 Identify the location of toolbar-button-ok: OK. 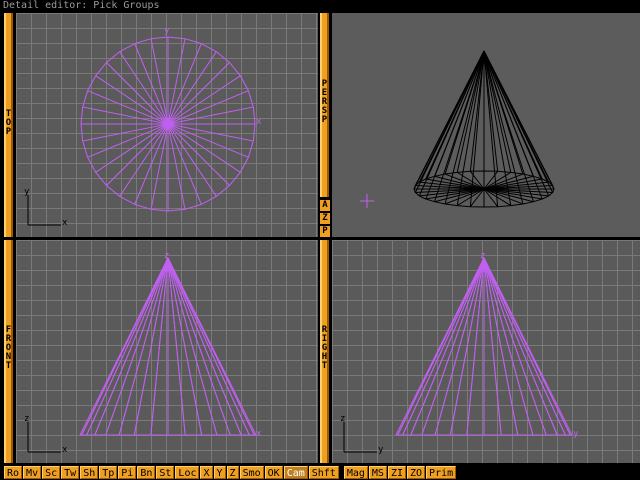
(273, 472).